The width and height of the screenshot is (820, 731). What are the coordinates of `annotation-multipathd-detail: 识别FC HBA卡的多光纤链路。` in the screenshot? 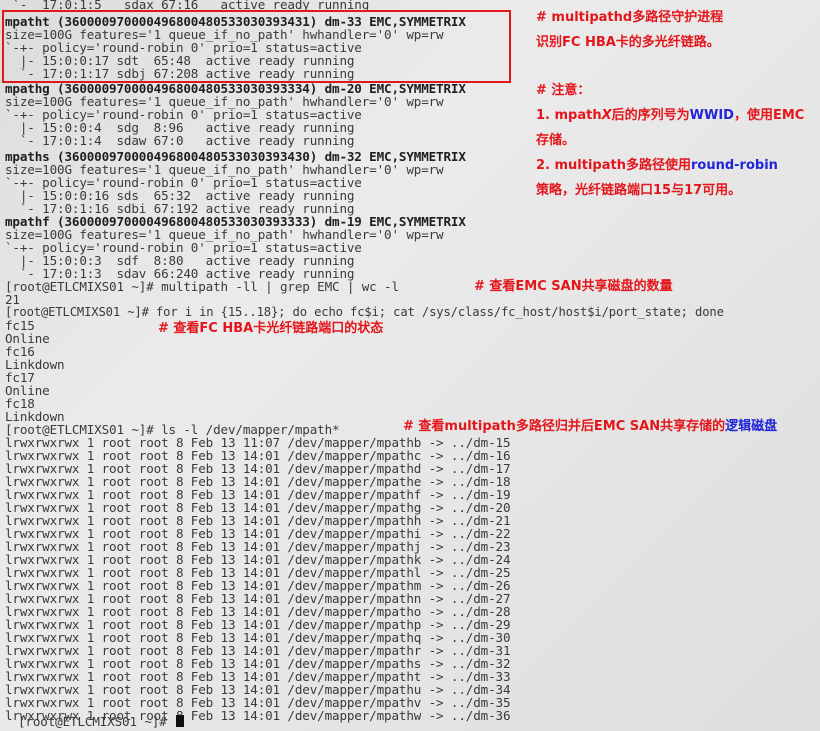 It's located at (628, 42).